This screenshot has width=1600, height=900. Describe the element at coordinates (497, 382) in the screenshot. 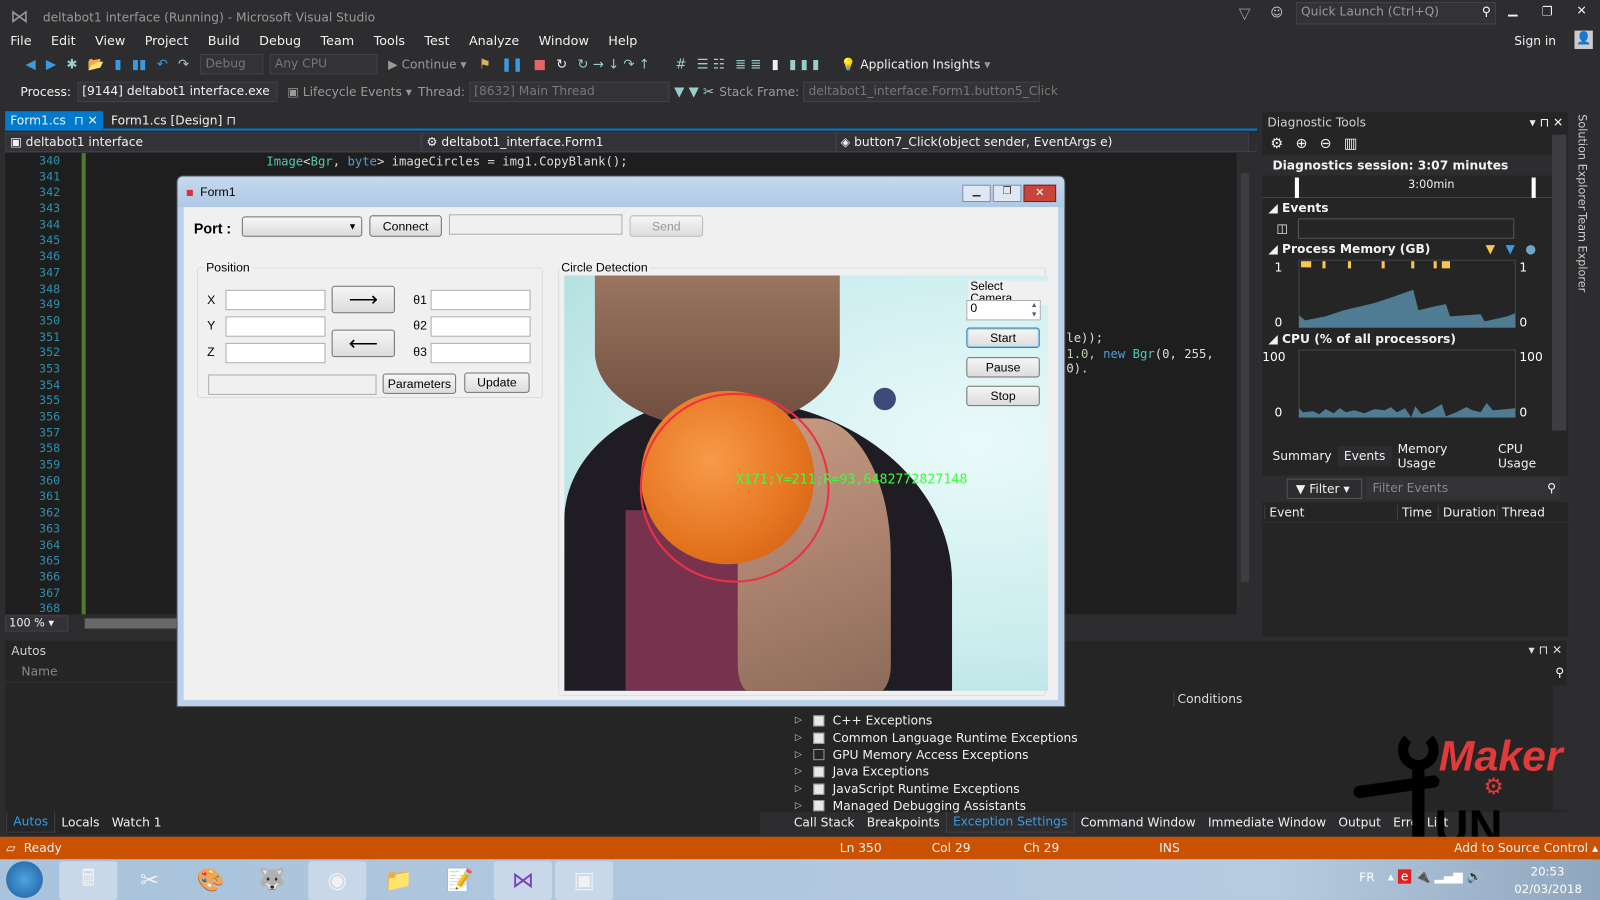

I see `update-button: Update` at that location.